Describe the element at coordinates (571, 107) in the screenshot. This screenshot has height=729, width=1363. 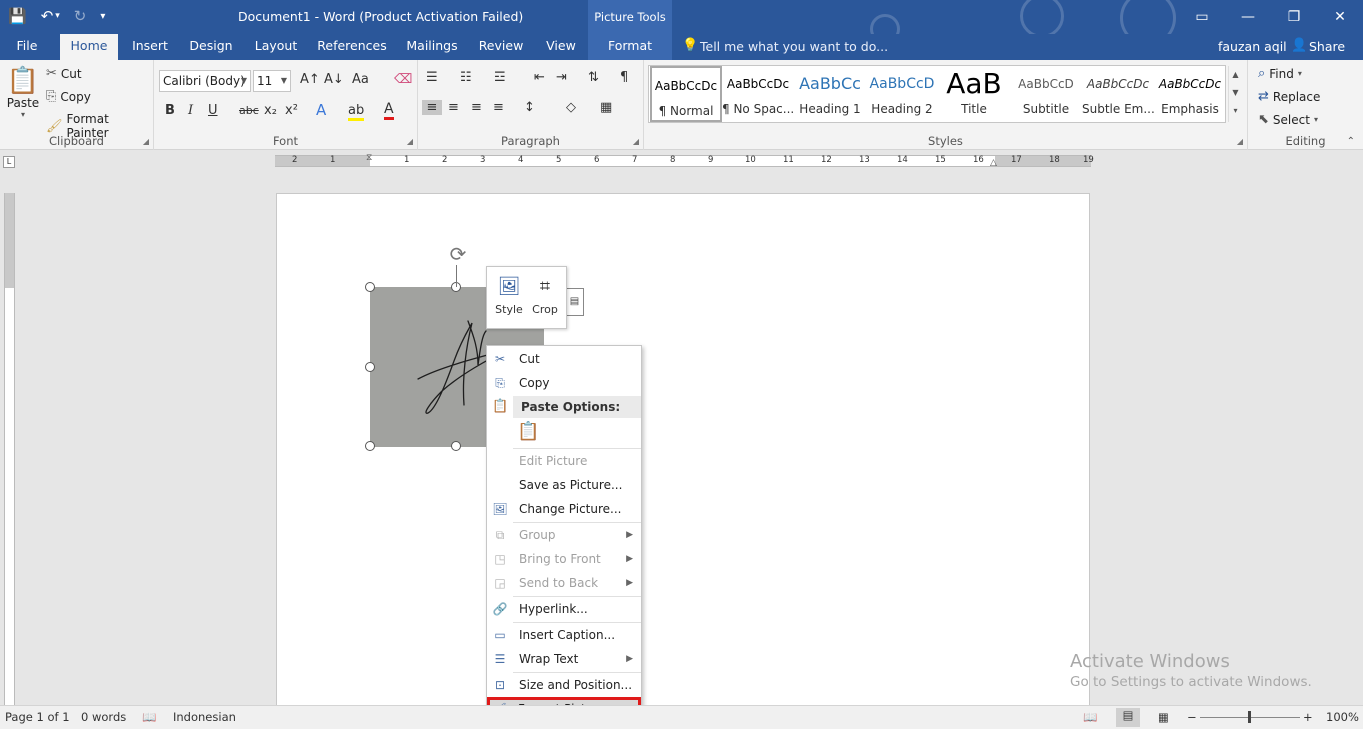
I see `shading-icon: ◇` at that location.